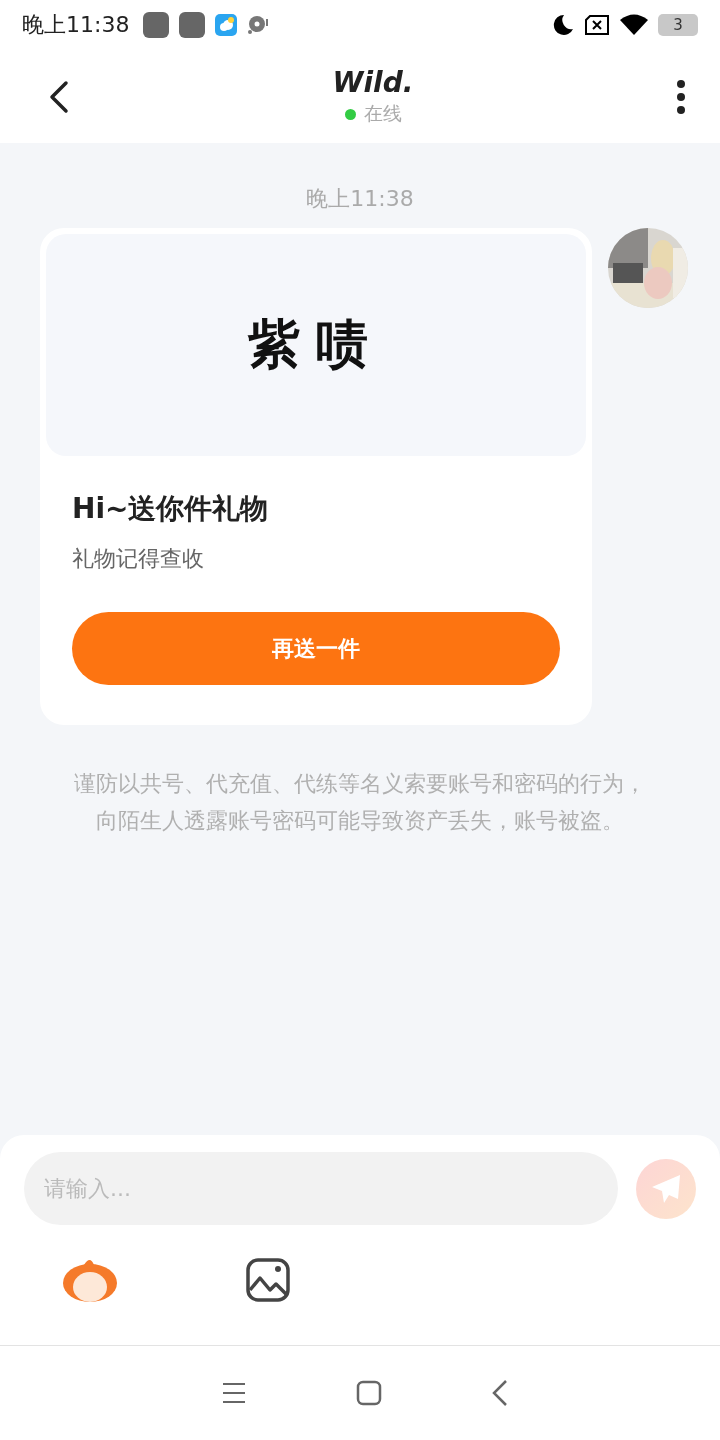  What do you see at coordinates (666, 1188) in the screenshot?
I see `paper-plane-icon` at bounding box center [666, 1188].